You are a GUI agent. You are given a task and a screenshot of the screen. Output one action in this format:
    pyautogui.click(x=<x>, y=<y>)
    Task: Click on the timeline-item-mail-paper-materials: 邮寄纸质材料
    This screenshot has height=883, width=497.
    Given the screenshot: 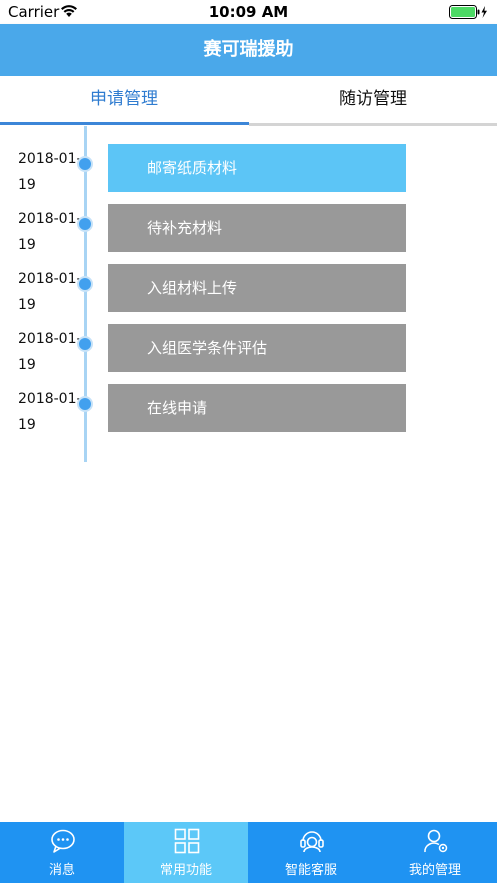 What is the action you would take?
    pyautogui.click(x=257, y=168)
    